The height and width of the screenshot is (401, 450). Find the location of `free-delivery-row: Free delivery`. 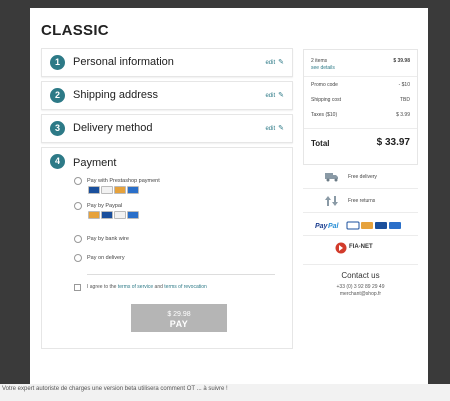

free-delivery-row: Free delivery is located at coordinates (360, 177).